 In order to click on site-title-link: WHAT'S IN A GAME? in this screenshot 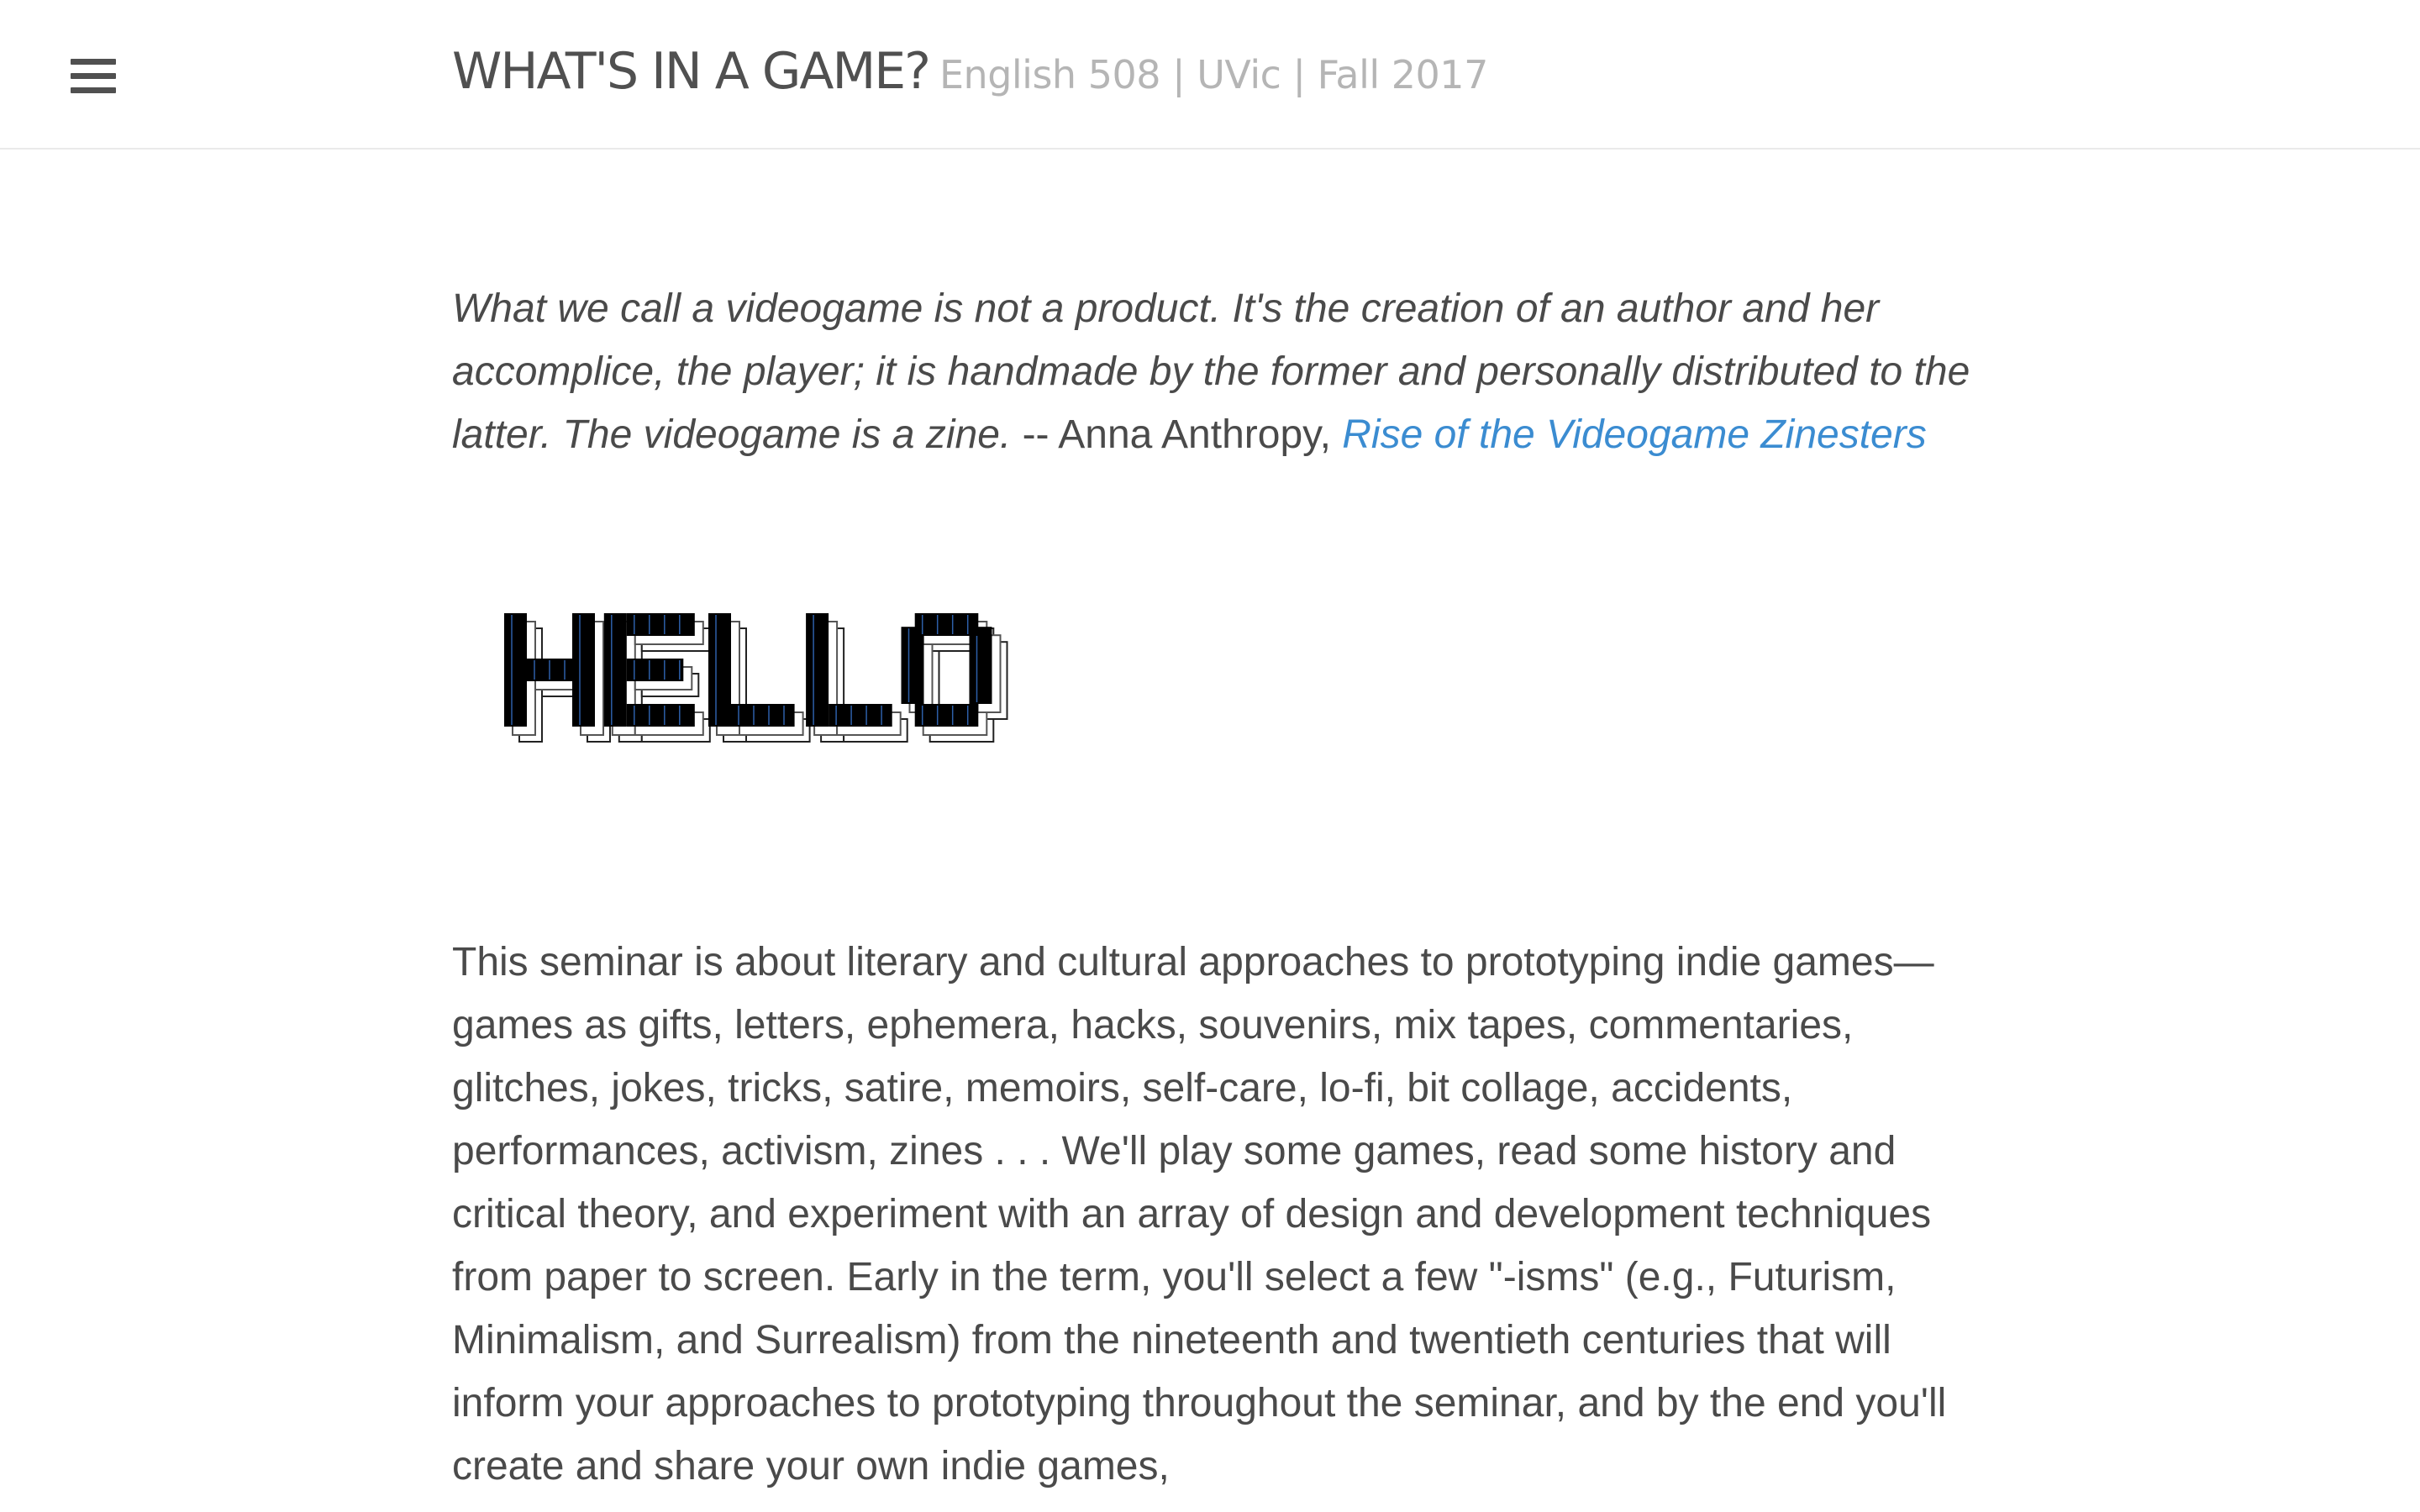, I will do `click(691, 71)`.